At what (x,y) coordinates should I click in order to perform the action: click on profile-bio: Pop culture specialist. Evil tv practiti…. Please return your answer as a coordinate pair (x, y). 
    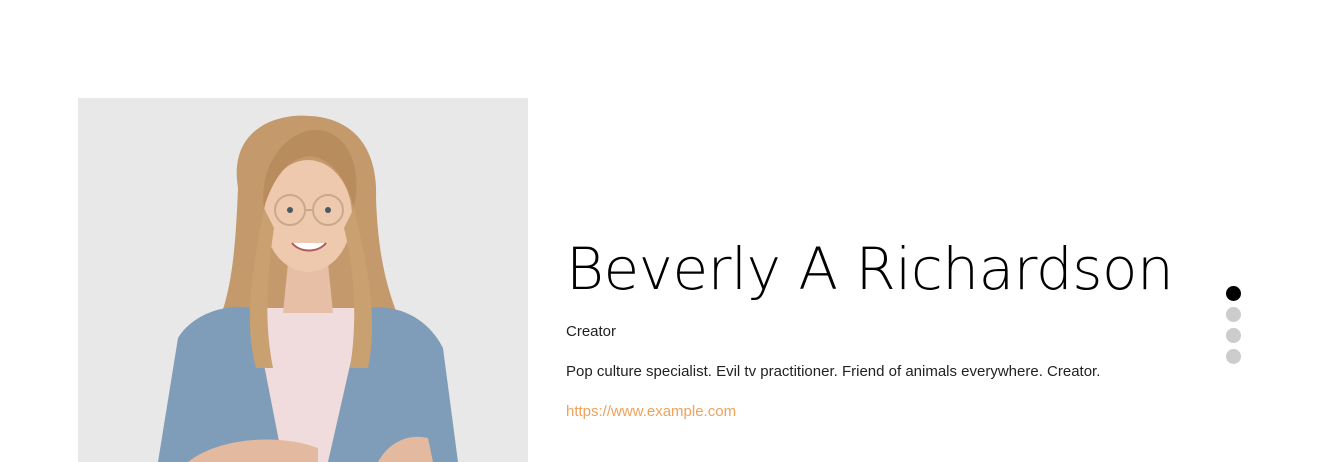
    Looking at the image, I should click on (833, 371).